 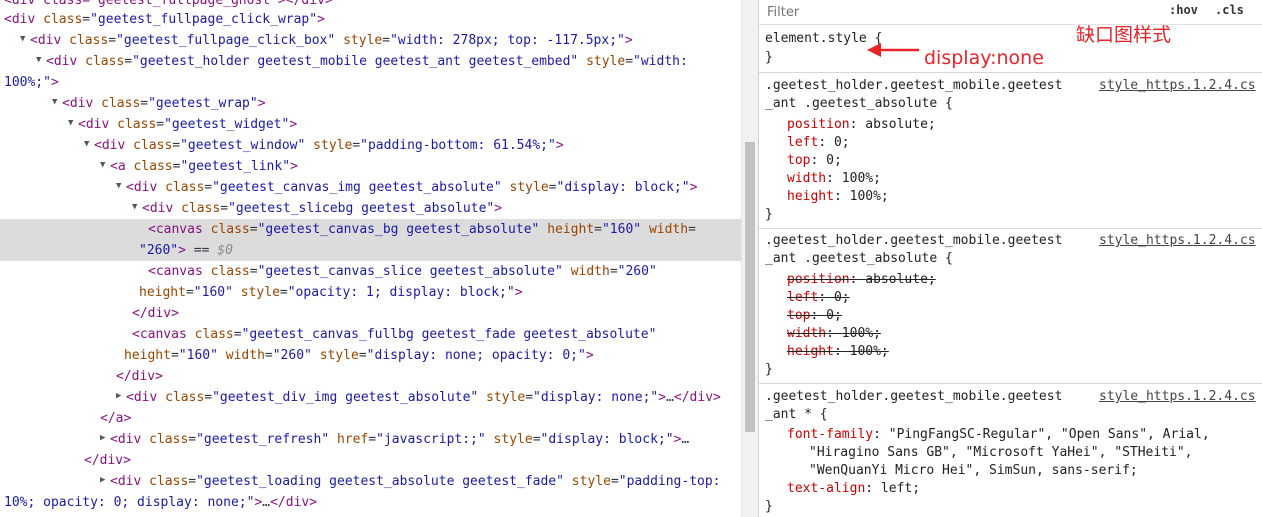 I want to click on dom-node-line: ▼ <div class="geetest_widget">, so click(x=370, y=124).